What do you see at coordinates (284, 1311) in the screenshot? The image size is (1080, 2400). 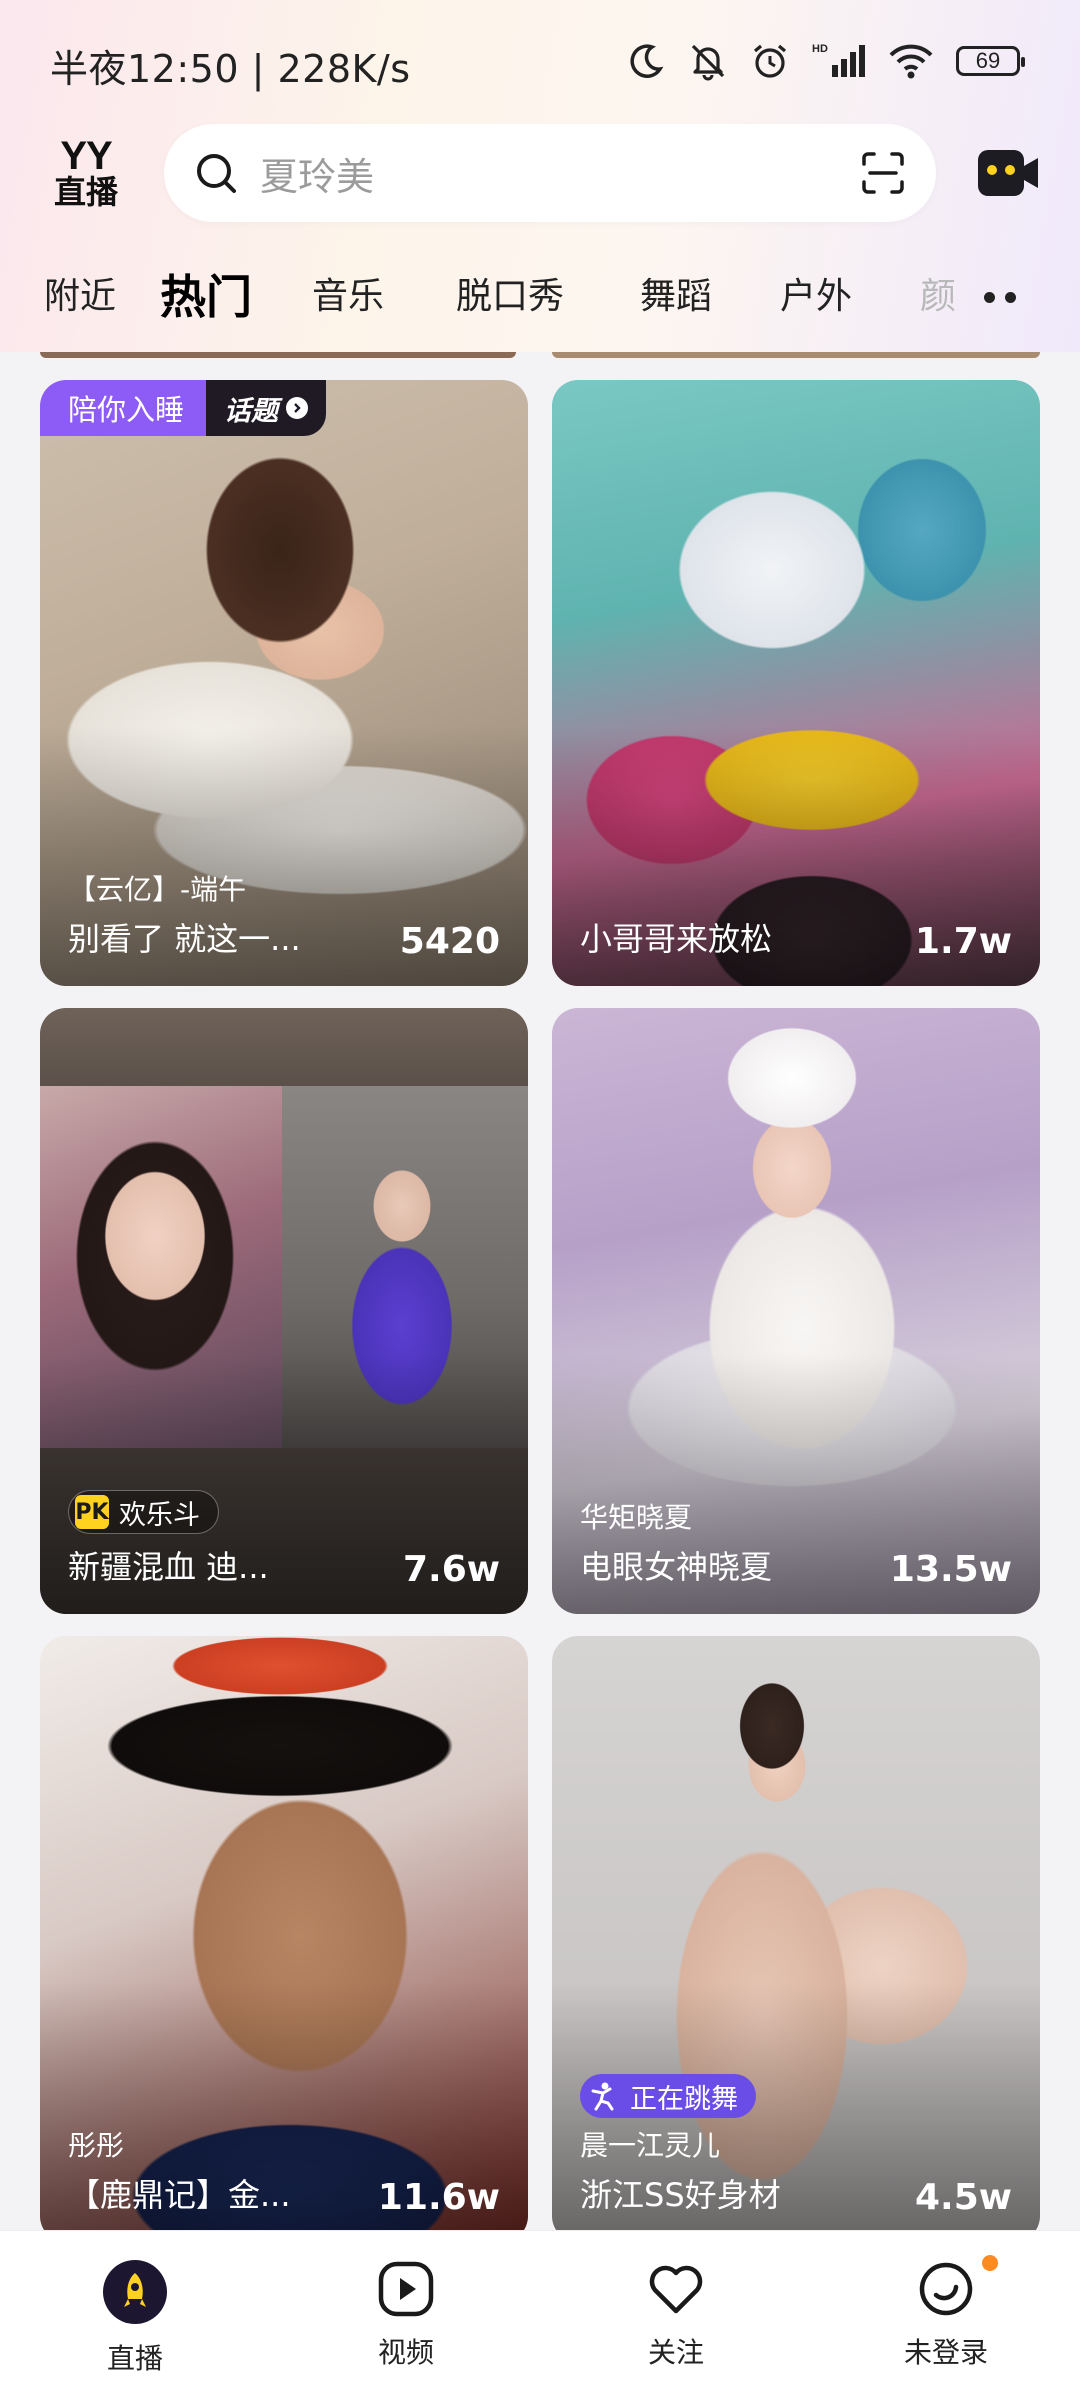 I see `live-card: PK 欢乐斗 新疆混血 迪... 7.6w` at bounding box center [284, 1311].